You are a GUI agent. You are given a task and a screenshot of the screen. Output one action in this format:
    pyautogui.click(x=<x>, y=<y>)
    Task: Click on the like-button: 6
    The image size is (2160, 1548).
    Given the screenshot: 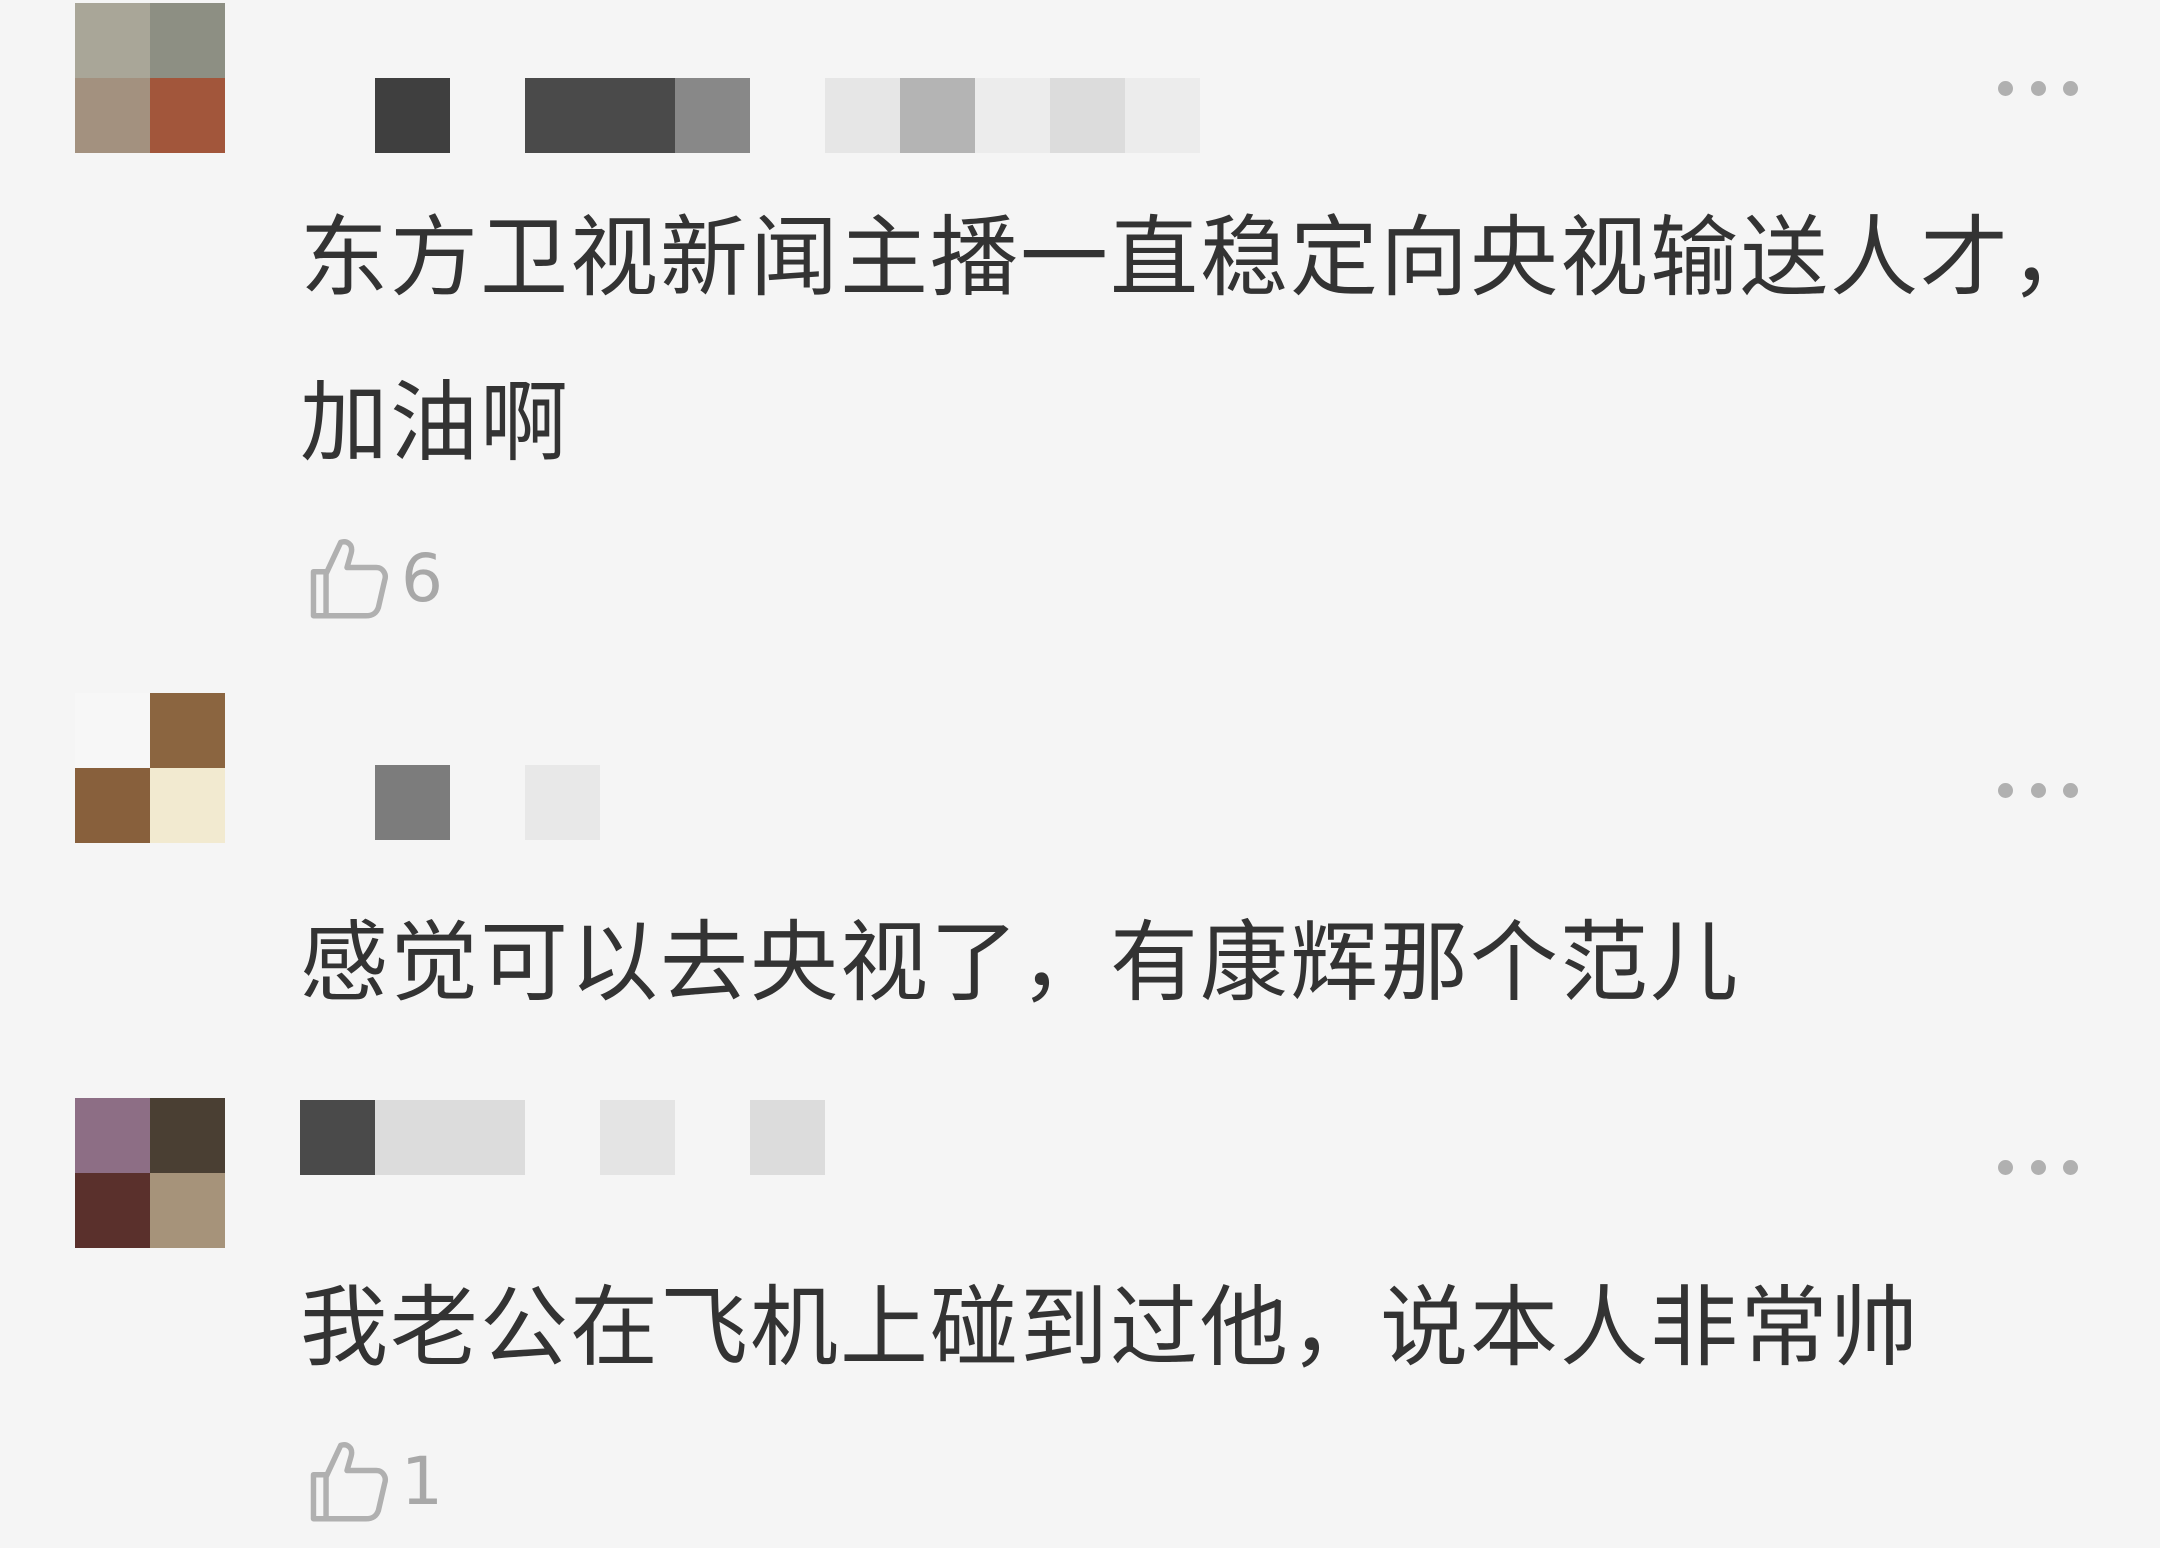 What is the action you would take?
    pyautogui.click(x=374, y=578)
    